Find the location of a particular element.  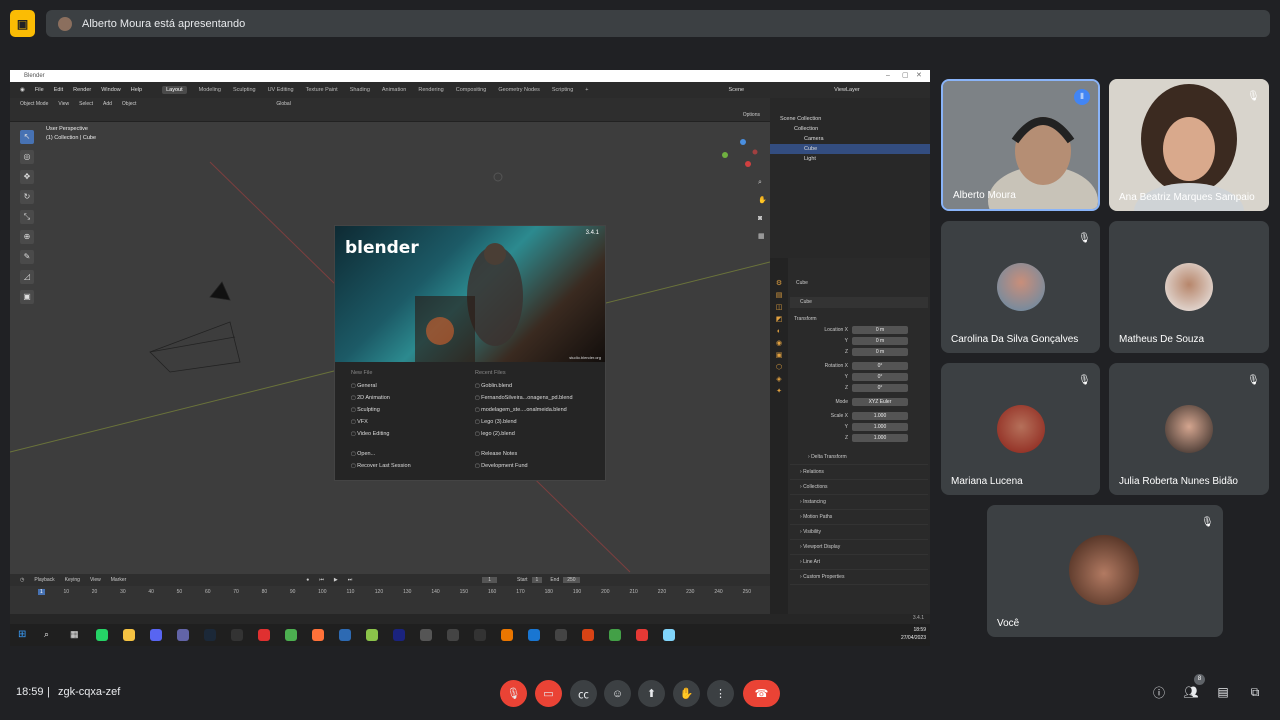

tab-modeling: Modeling is located at coordinates (210, 90).